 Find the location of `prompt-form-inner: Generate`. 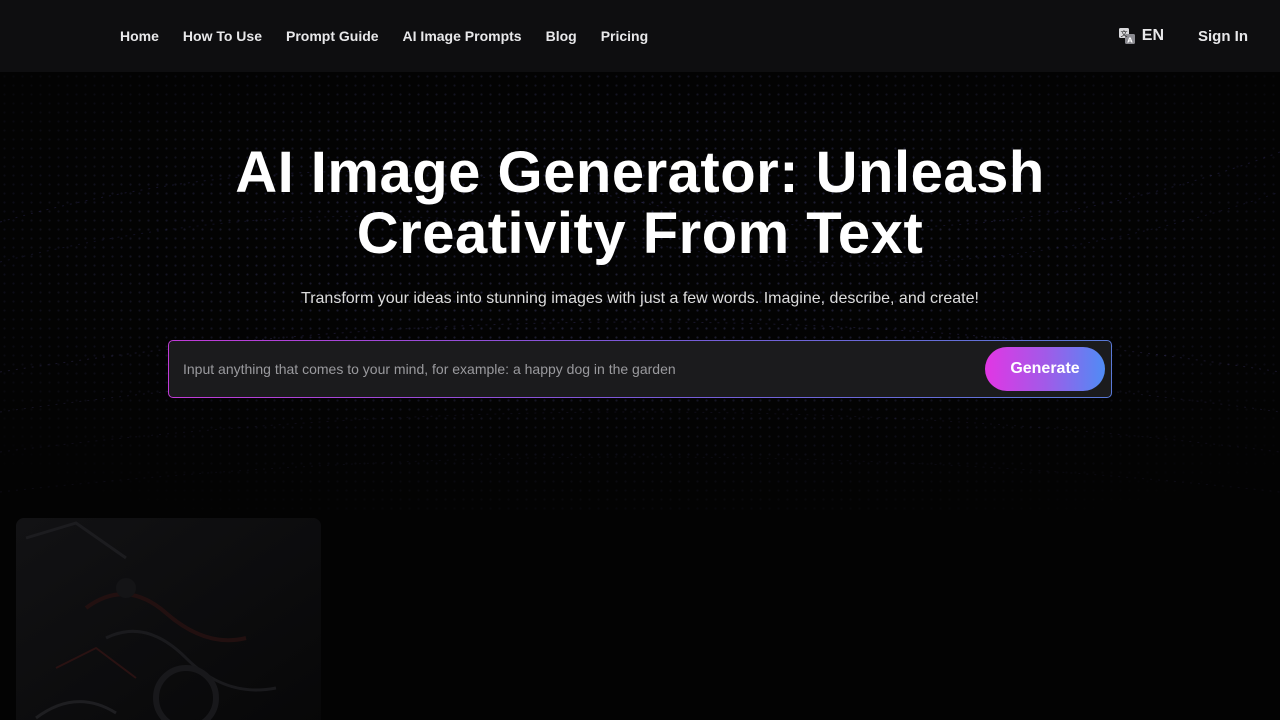

prompt-form-inner: Generate is located at coordinates (640, 369).